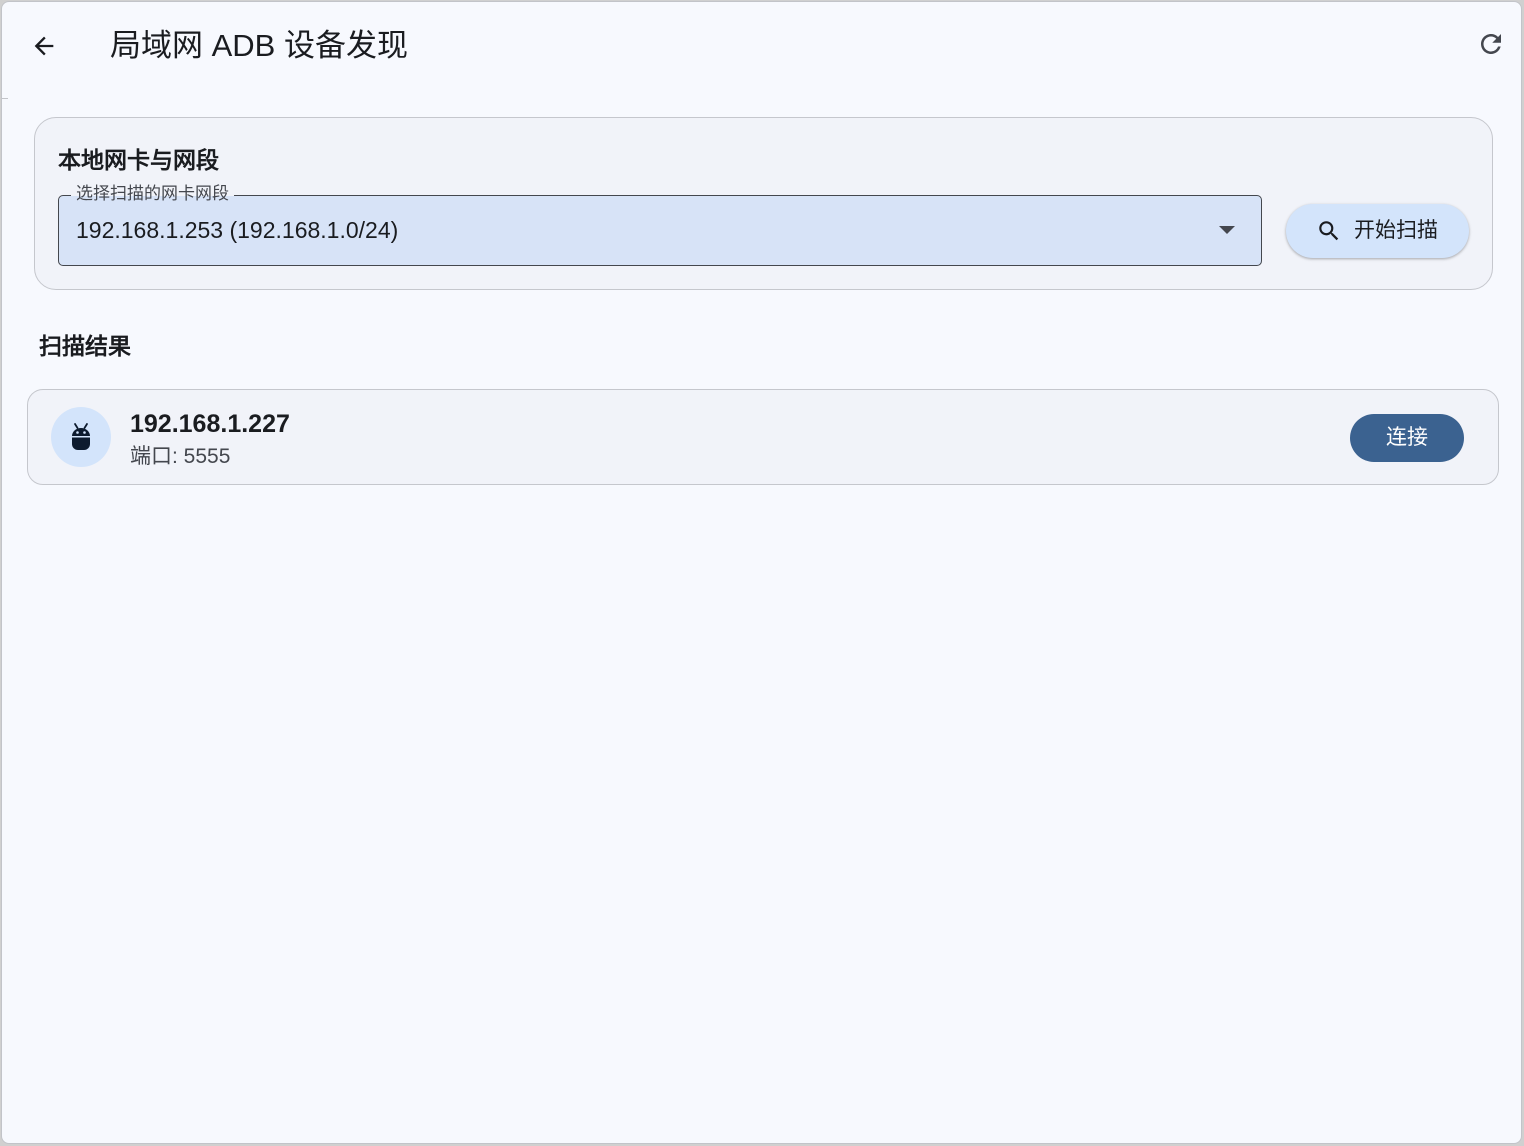  What do you see at coordinates (138, 160) in the screenshot?
I see `network-card-title: 本地网卡与网段` at bounding box center [138, 160].